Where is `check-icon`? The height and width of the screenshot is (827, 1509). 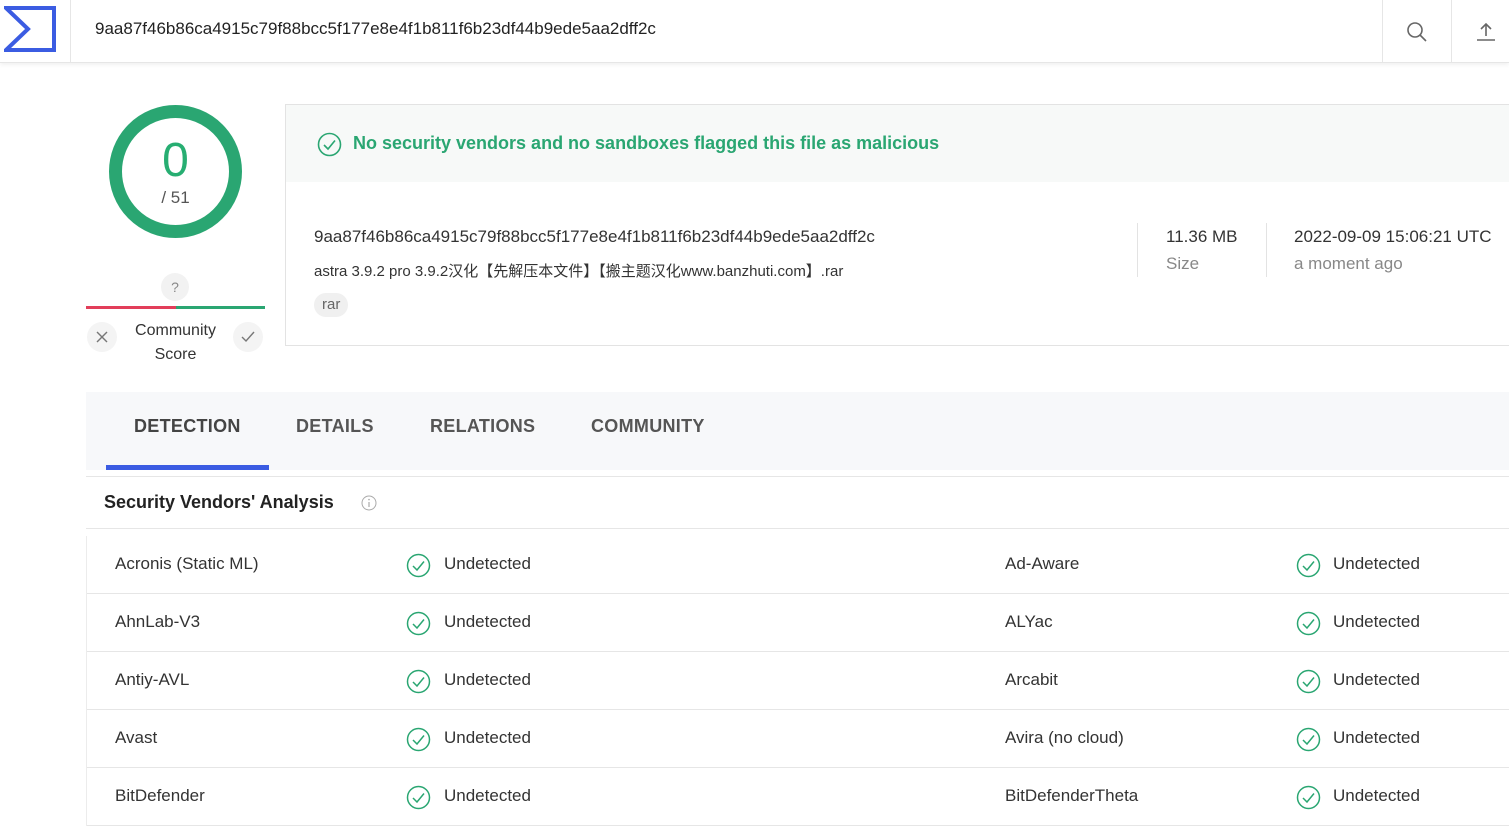 check-icon is located at coordinates (248, 337).